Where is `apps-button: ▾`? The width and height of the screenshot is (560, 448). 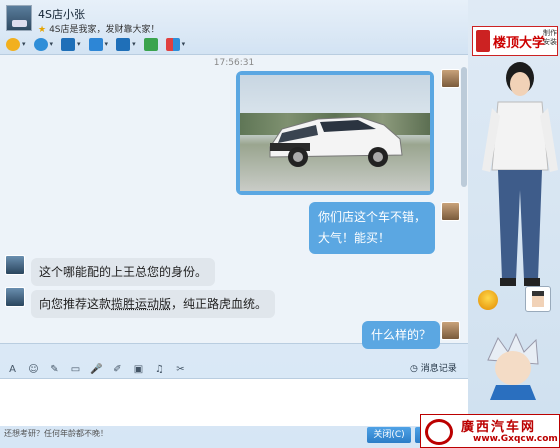 apps-button: ▾ is located at coordinates (176, 44).